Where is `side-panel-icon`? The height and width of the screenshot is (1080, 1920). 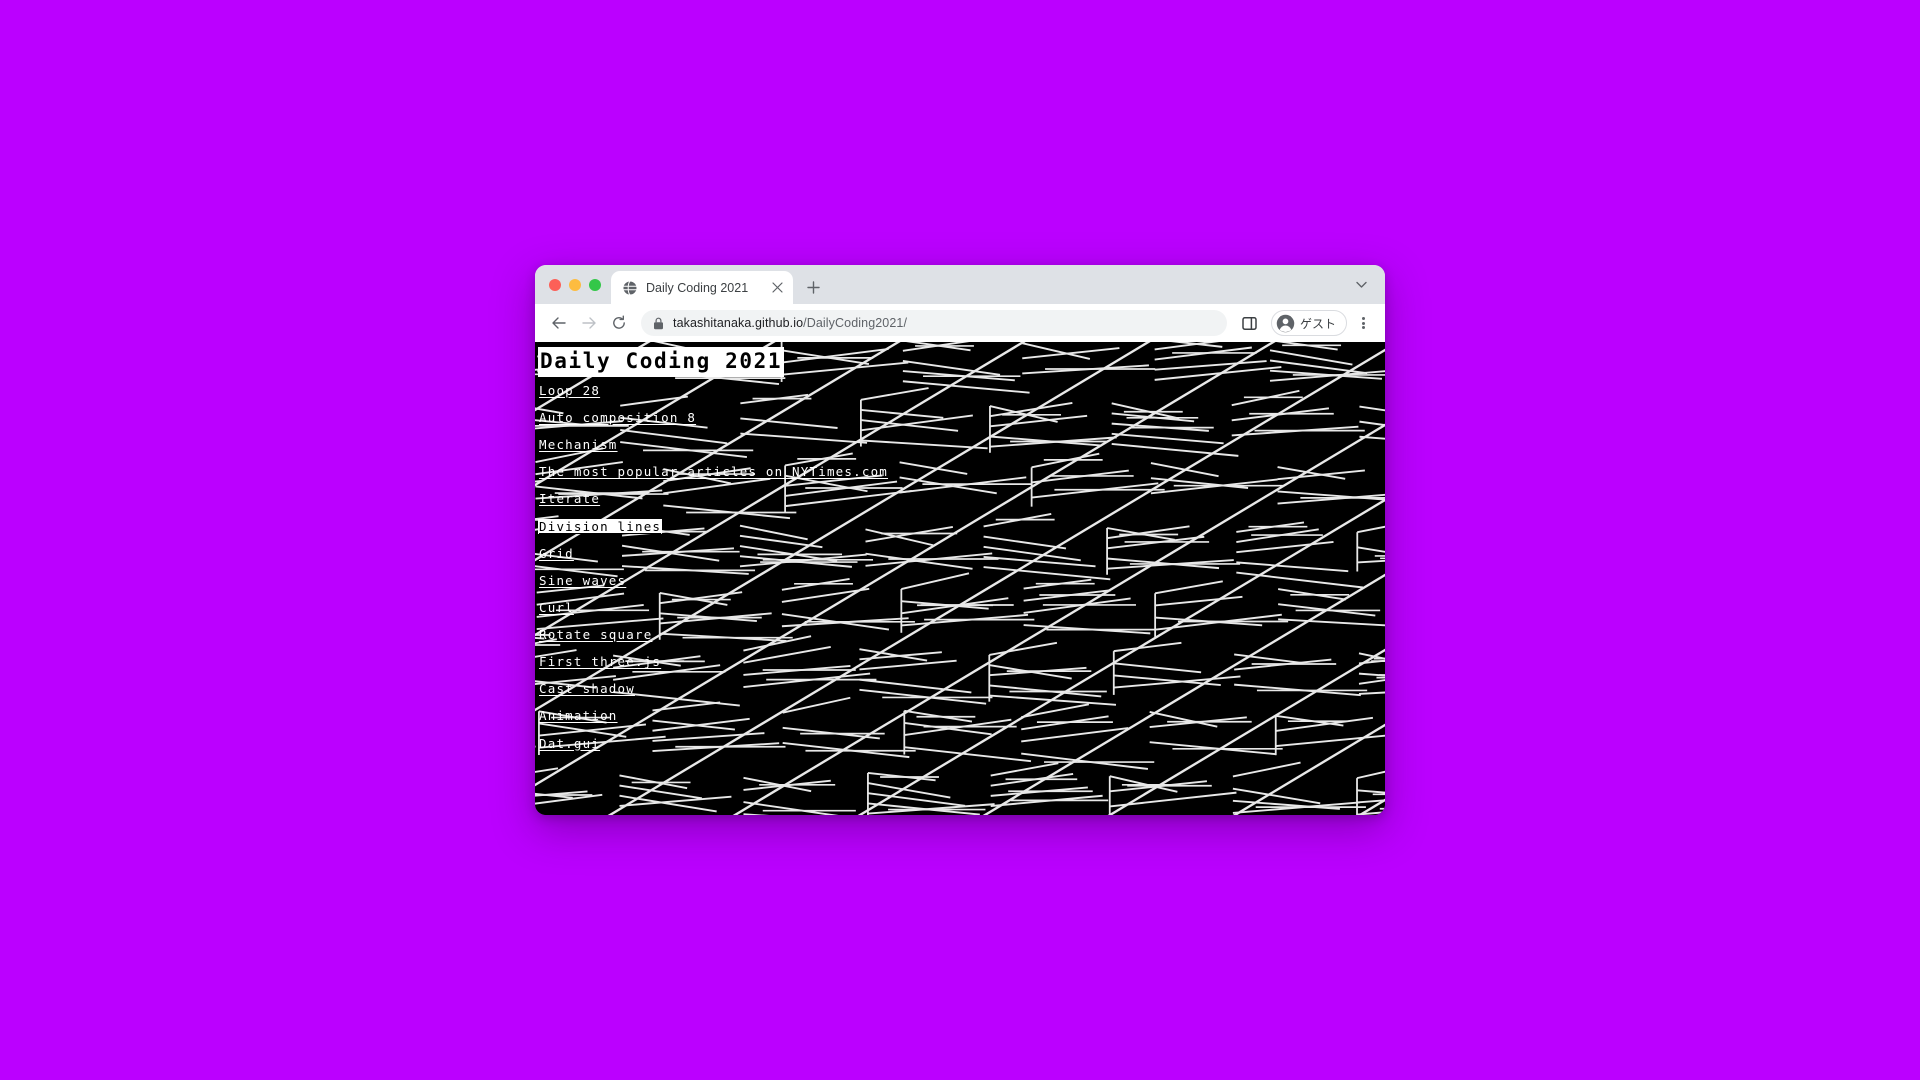
side-panel-icon is located at coordinates (1250, 323).